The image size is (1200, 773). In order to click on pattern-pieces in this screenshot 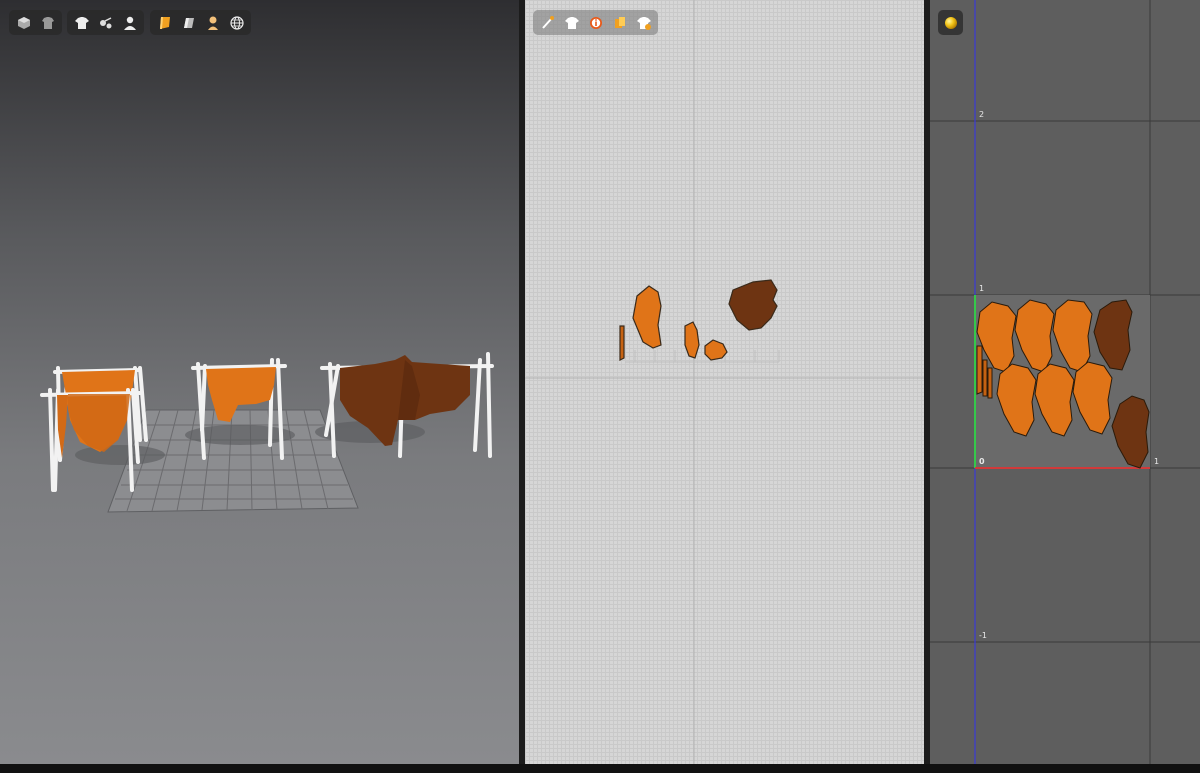, I will do `click(698, 320)`.